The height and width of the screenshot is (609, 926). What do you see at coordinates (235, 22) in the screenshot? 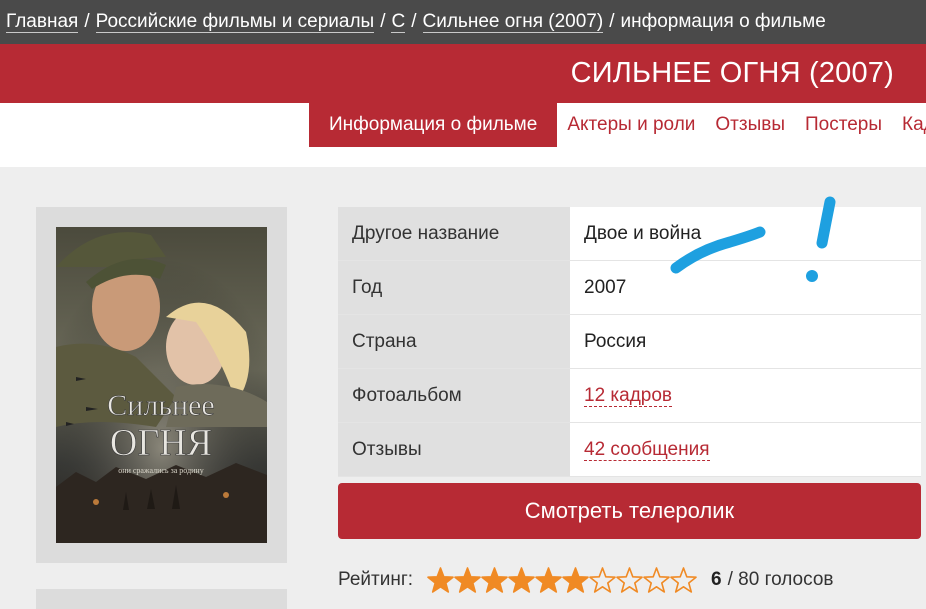
I see `breadcrumb-link-russian-films: Российские фильмы и сериалы` at bounding box center [235, 22].